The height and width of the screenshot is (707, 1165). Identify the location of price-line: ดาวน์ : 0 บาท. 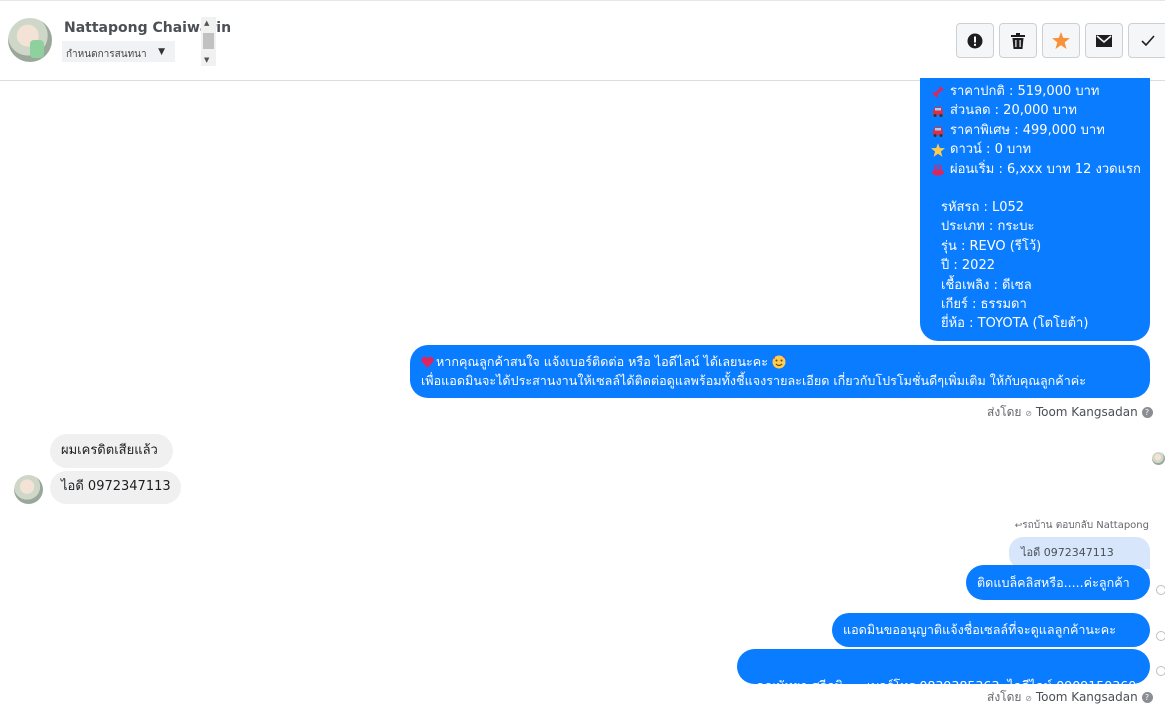
(1040, 149).